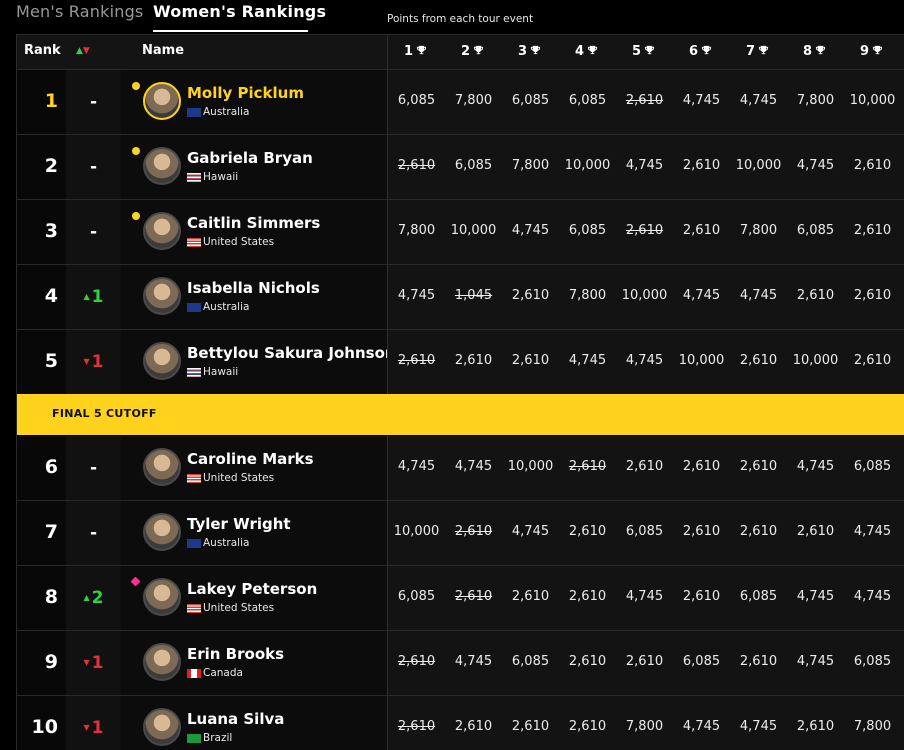 This screenshot has height=750, width=904. What do you see at coordinates (235, 719) in the screenshot?
I see `surfer-name: Luana Silva` at bounding box center [235, 719].